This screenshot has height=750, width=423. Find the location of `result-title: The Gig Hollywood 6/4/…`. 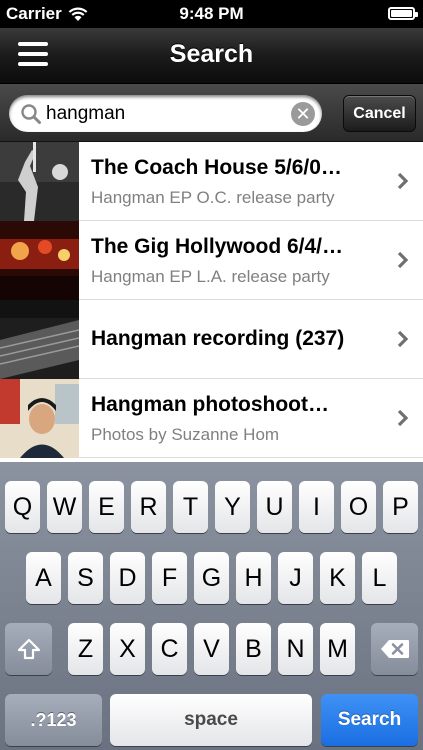

result-title: The Gig Hollywood 6/4/… is located at coordinates (217, 246).